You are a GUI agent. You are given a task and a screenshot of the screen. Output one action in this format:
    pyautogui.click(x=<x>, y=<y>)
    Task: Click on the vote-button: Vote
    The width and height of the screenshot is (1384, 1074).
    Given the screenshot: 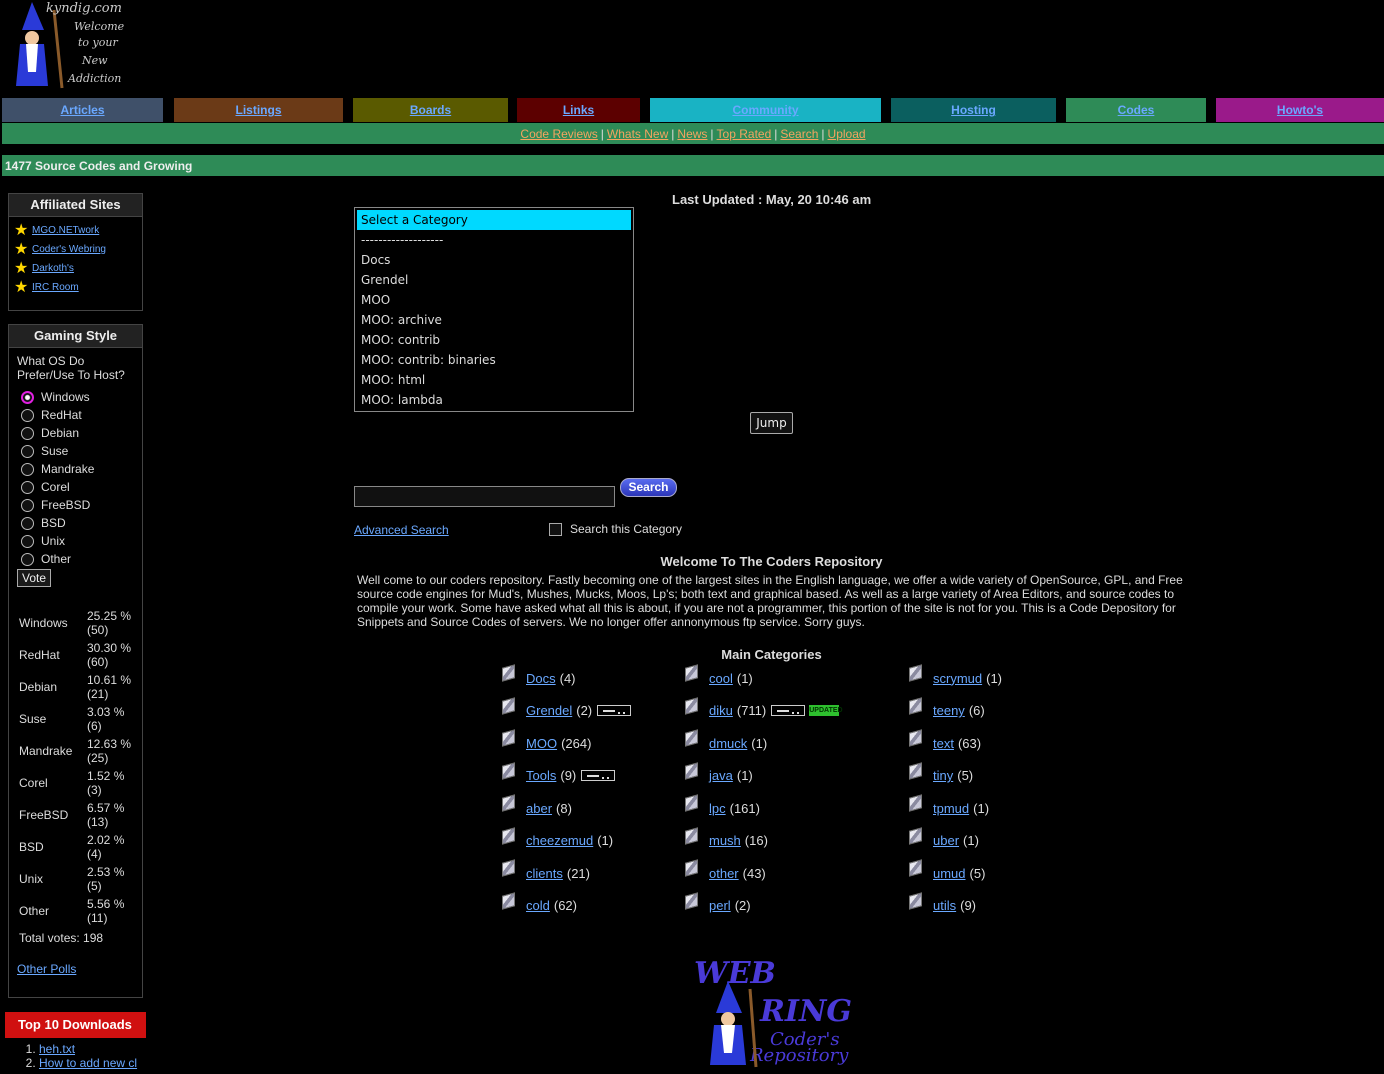 What is the action you would take?
    pyautogui.click(x=34, y=578)
    